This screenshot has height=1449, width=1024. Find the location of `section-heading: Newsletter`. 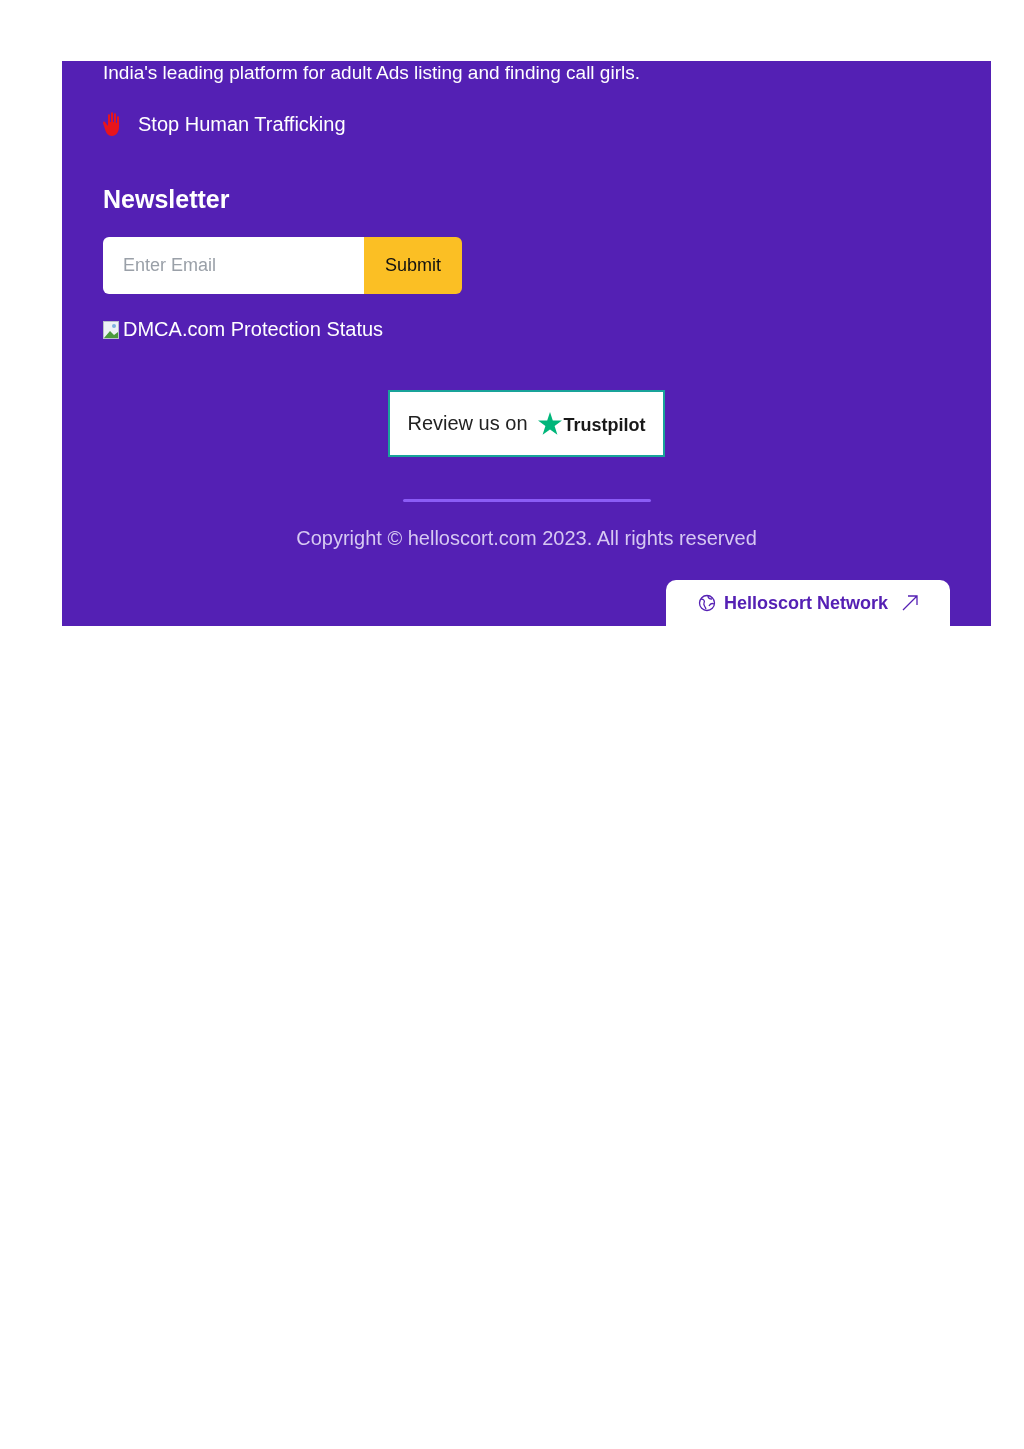

section-heading: Newsletter is located at coordinates (167, 199).